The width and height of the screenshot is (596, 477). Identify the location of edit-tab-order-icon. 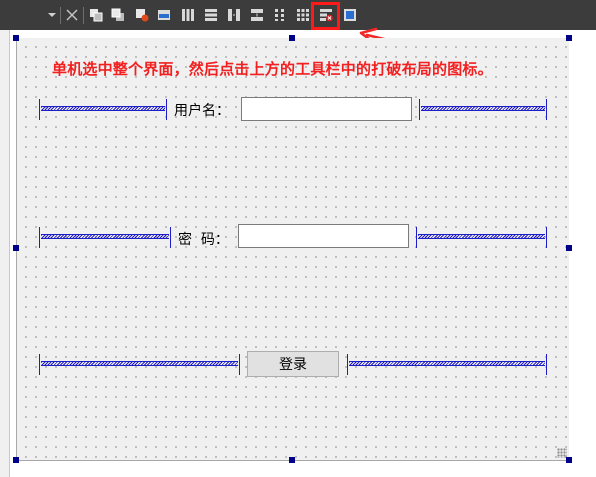
(142, 15).